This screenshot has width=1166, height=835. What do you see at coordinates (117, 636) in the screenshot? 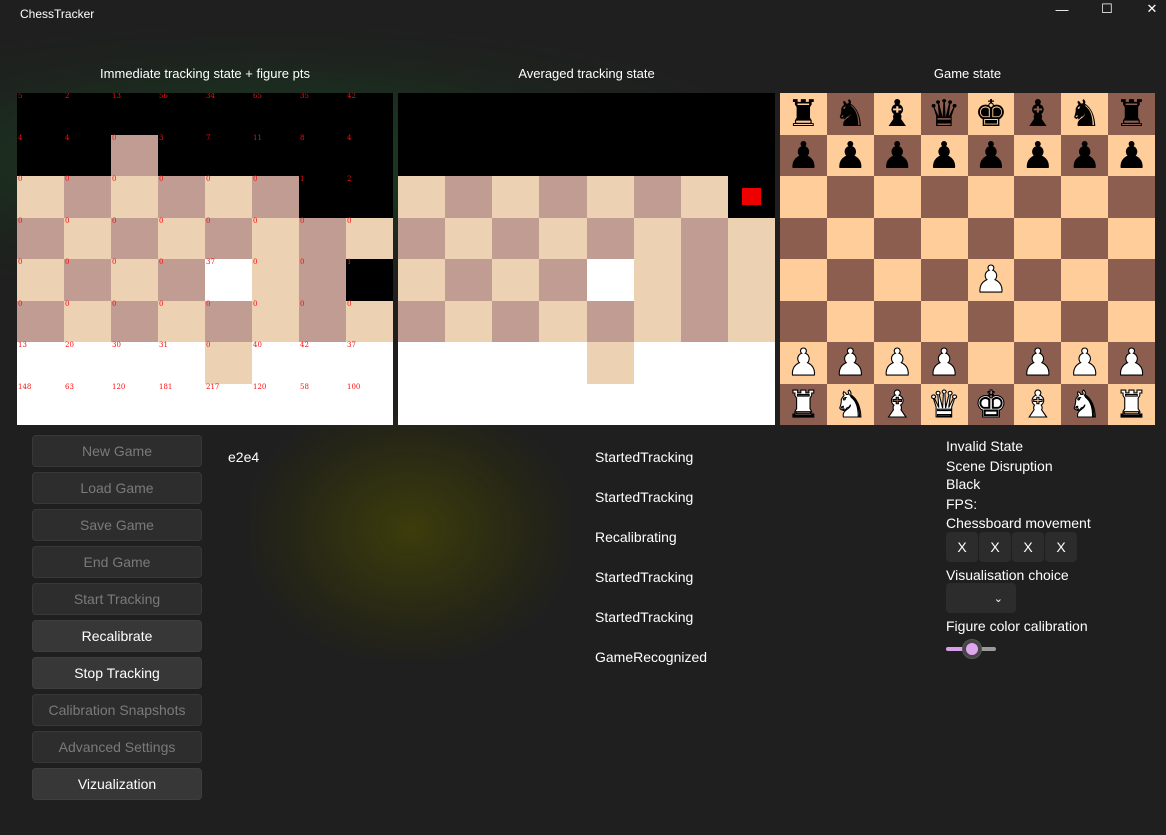
I see `recalibrate-button: Recalibrate` at bounding box center [117, 636].